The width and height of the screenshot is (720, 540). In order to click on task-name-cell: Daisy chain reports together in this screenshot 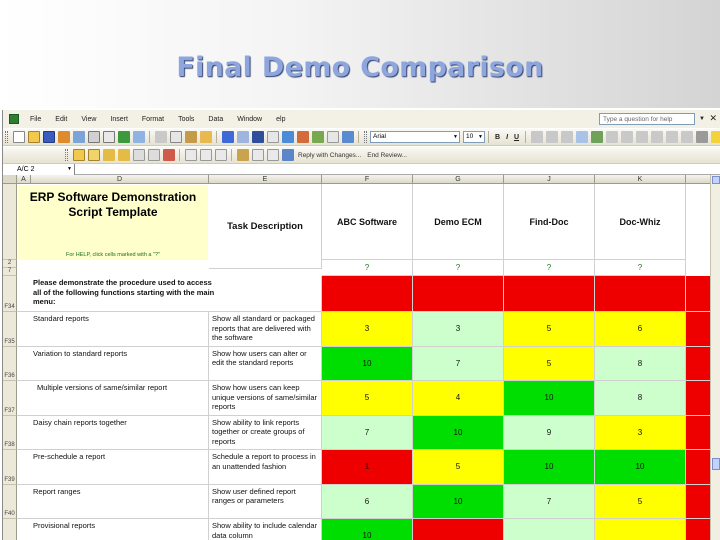, I will do `click(113, 432)`.